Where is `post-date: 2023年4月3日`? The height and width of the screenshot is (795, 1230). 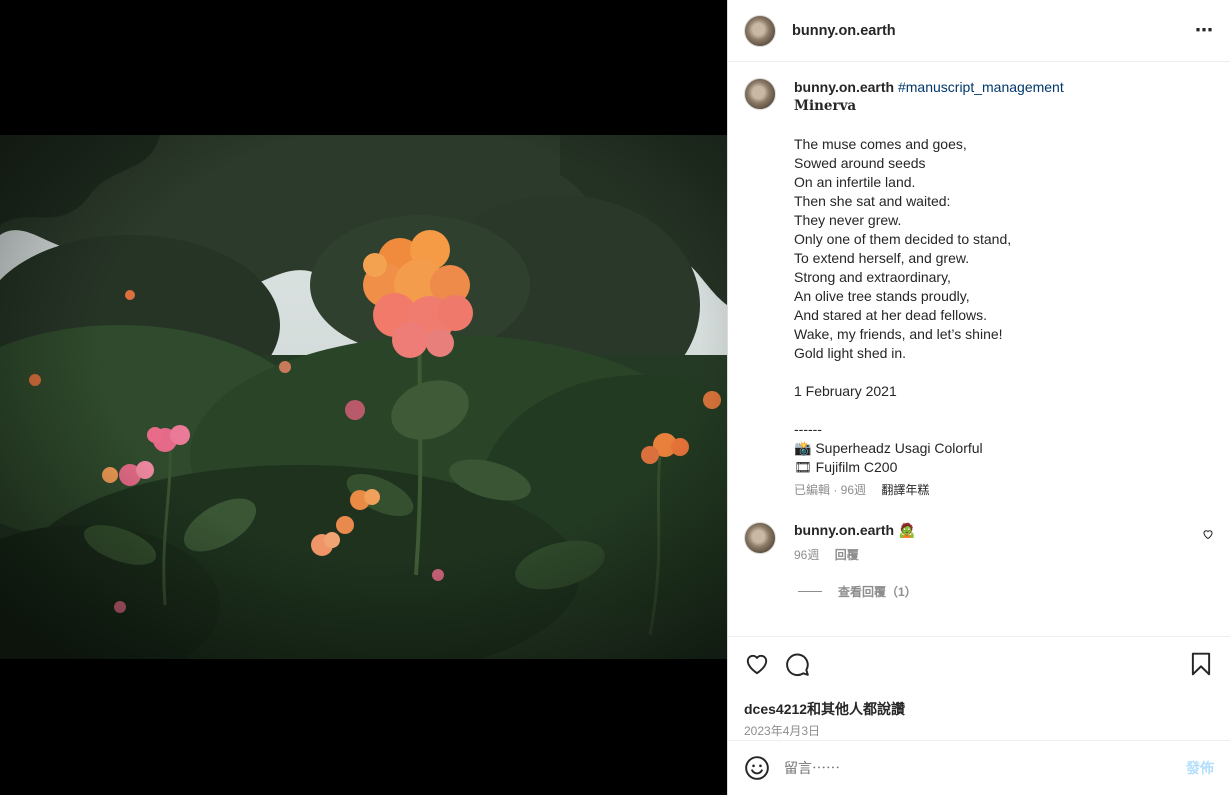
post-date: 2023年4月3日 is located at coordinates (979, 730).